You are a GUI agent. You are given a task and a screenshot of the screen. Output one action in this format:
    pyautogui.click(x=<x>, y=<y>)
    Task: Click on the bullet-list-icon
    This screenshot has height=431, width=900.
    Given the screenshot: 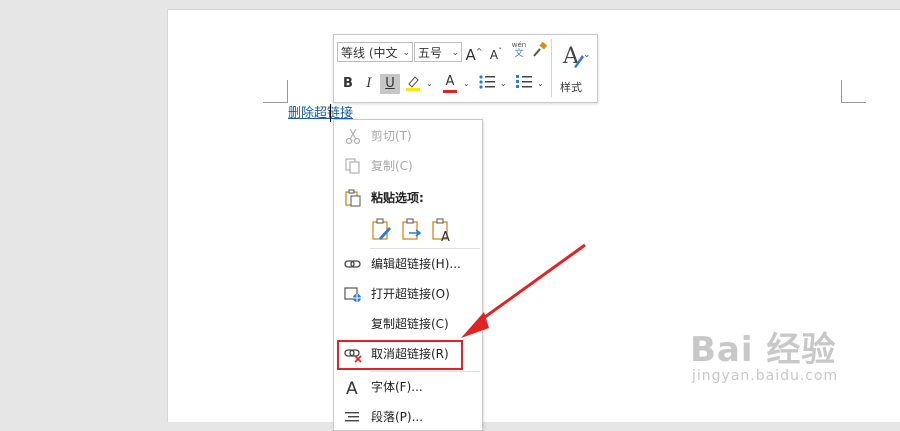 What is the action you would take?
    pyautogui.click(x=487, y=82)
    